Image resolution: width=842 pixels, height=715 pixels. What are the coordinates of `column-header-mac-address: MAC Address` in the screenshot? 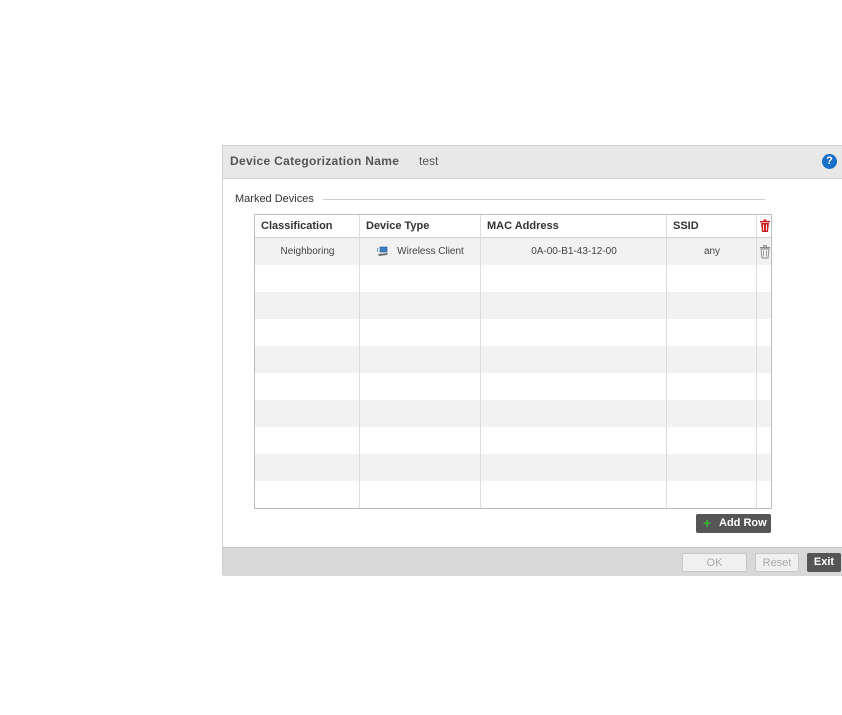 It's located at (574, 226).